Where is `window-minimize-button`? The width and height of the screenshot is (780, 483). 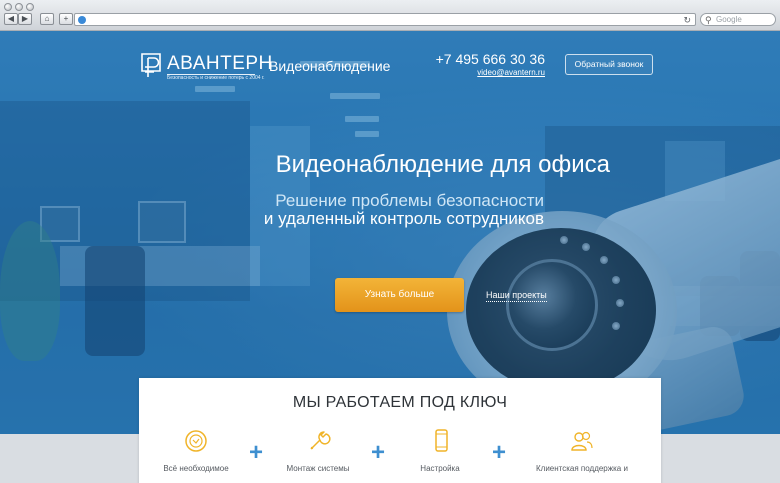
window-minimize-button is located at coordinates (19, 7).